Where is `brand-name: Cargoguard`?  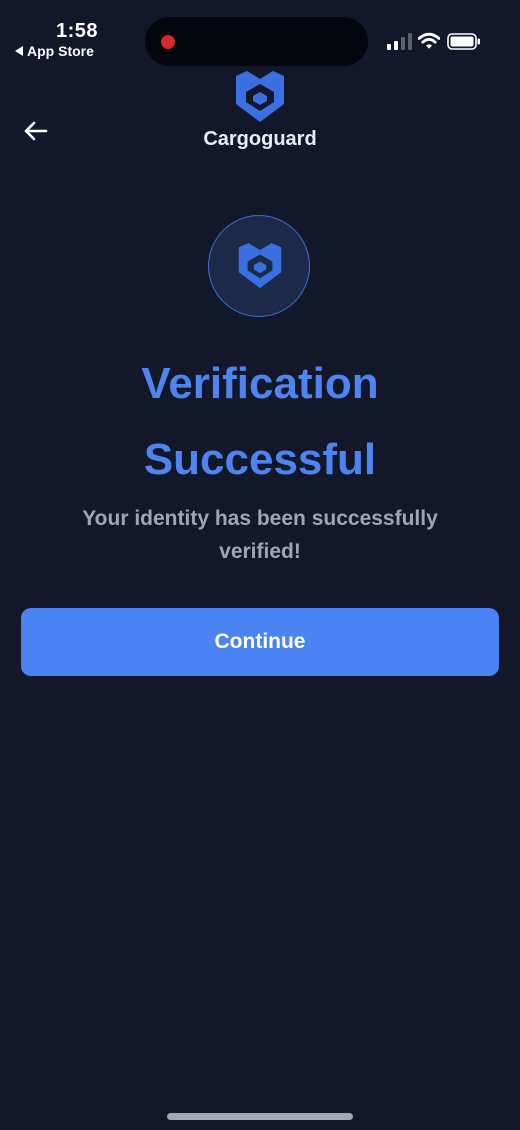
brand-name: Cargoguard is located at coordinates (260, 139).